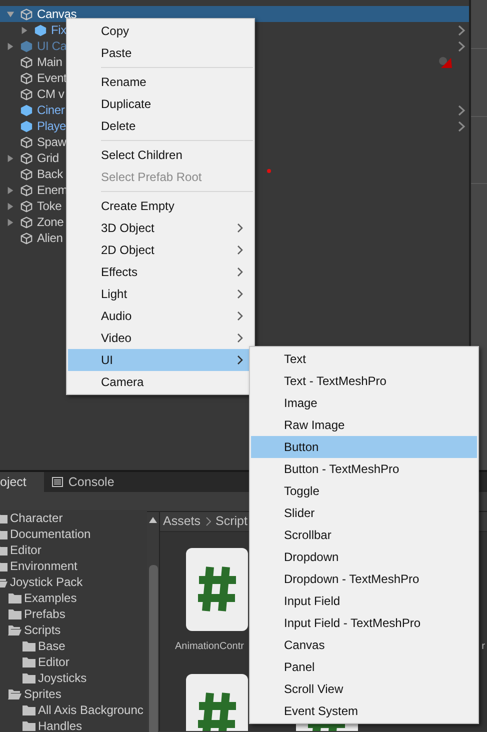 The image size is (487, 732). I want to click on menu-item: Input Field - TextMeshPro, so click(364, 623).